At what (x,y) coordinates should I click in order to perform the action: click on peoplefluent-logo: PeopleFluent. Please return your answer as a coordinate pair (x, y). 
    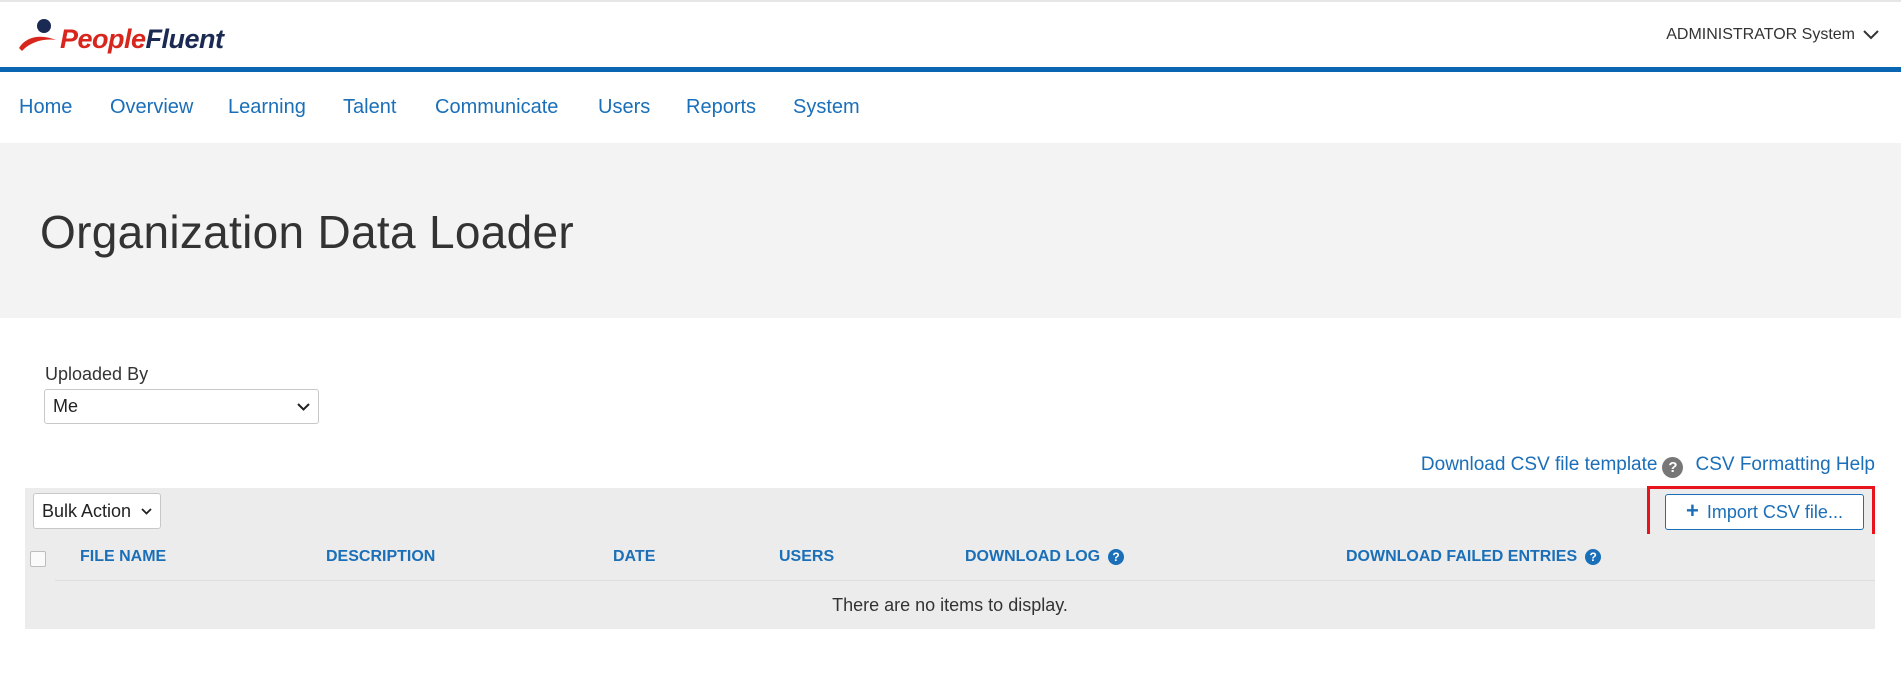
    Looking at the image, I should click on (121, 36).